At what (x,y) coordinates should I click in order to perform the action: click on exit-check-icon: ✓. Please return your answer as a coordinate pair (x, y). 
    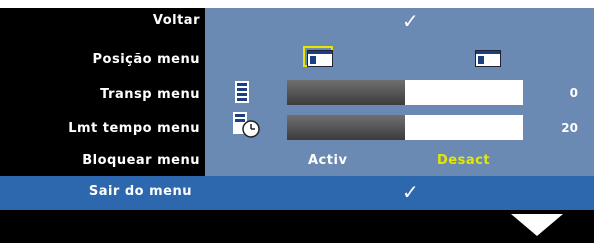
    Looking at the image, I should click on (410, 192).